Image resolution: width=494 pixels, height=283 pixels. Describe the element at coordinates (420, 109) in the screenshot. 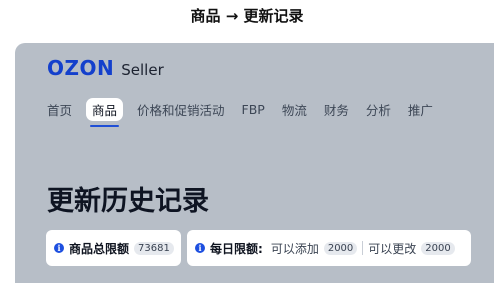

I see `nav-item-promotion: 推广` at that location.